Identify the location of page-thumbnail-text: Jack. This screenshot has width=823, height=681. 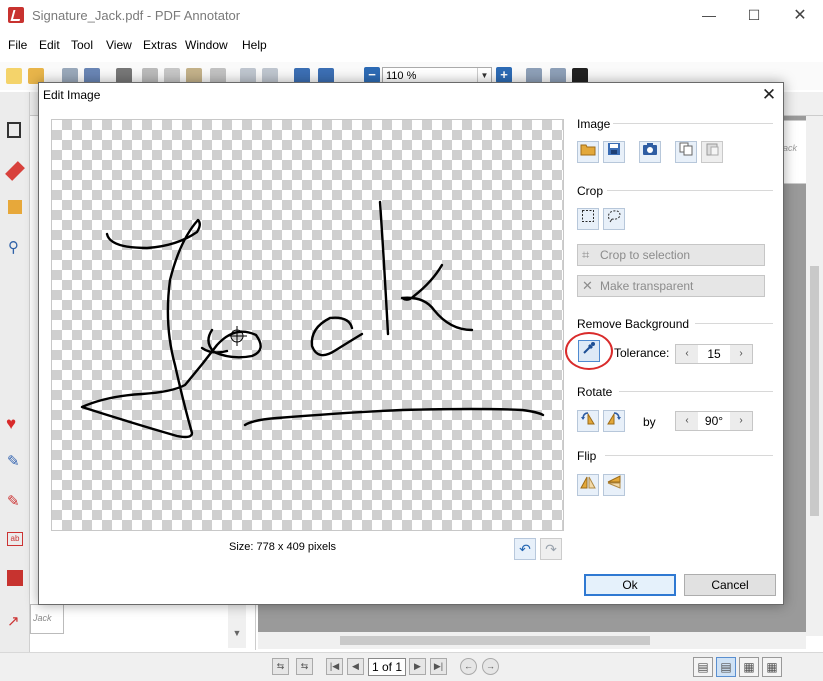
(42, 618).